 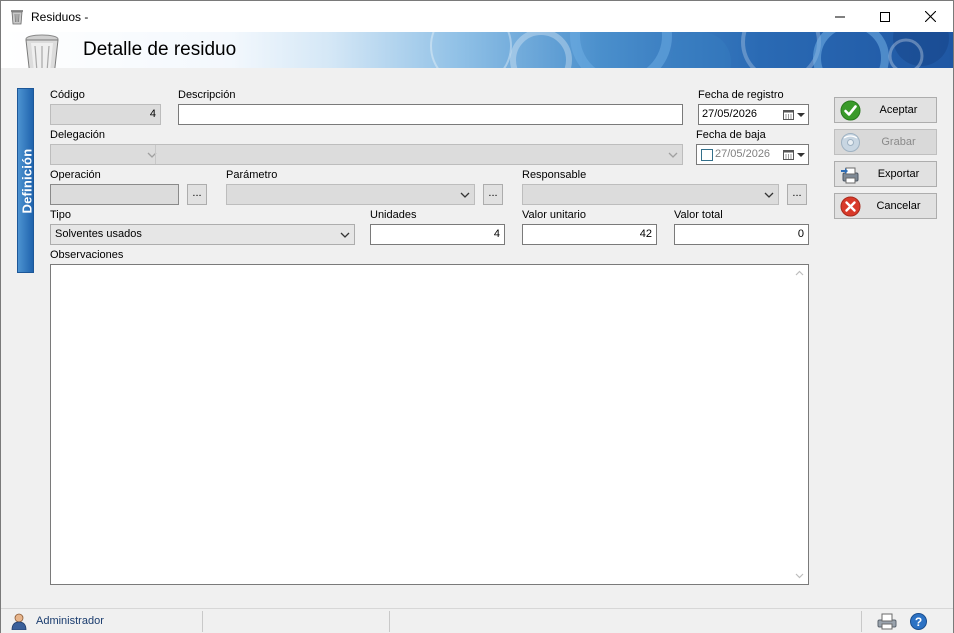 What do you see at coordinates (67, 95) in the screenshot?
I see `codigo-label: Código` at bounding box center [67, 95].